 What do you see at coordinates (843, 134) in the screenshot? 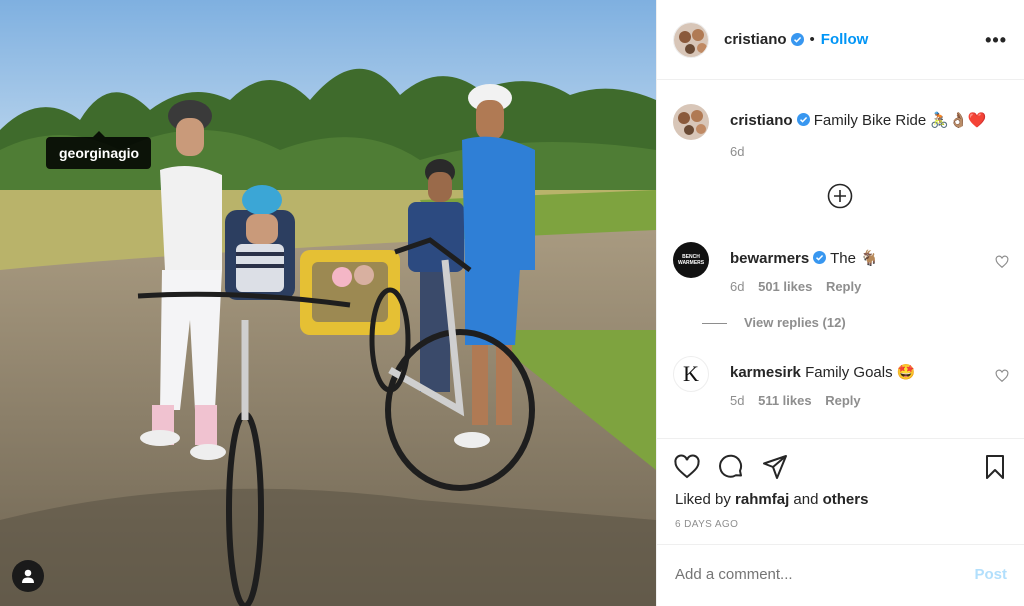
I see `caption-row: cristiano Family Bike Ride 🚴🏽👌🏽❤️ 6d` at bounding box center [843, 134].